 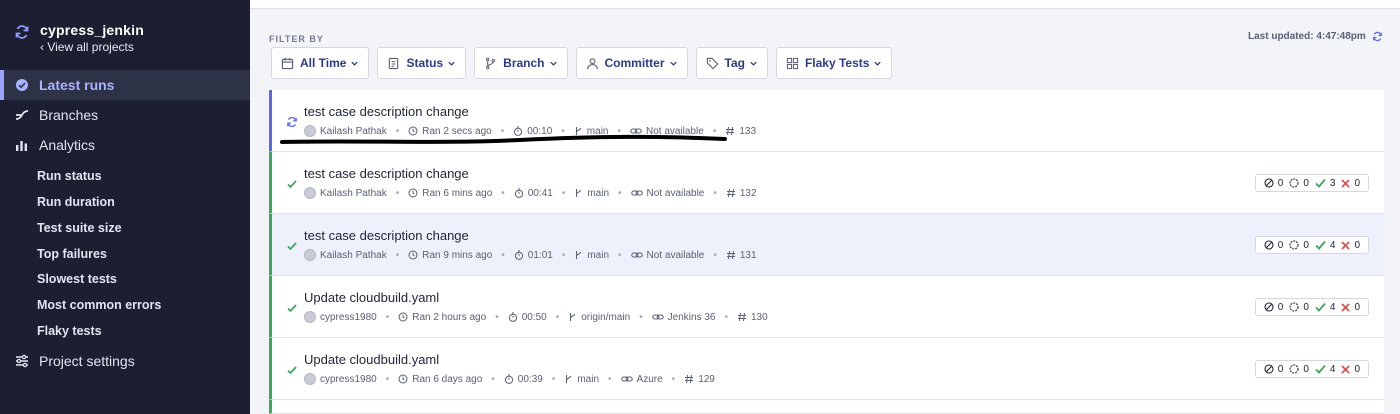 I want to click on run-number: 129, so click(x=706, y=379).